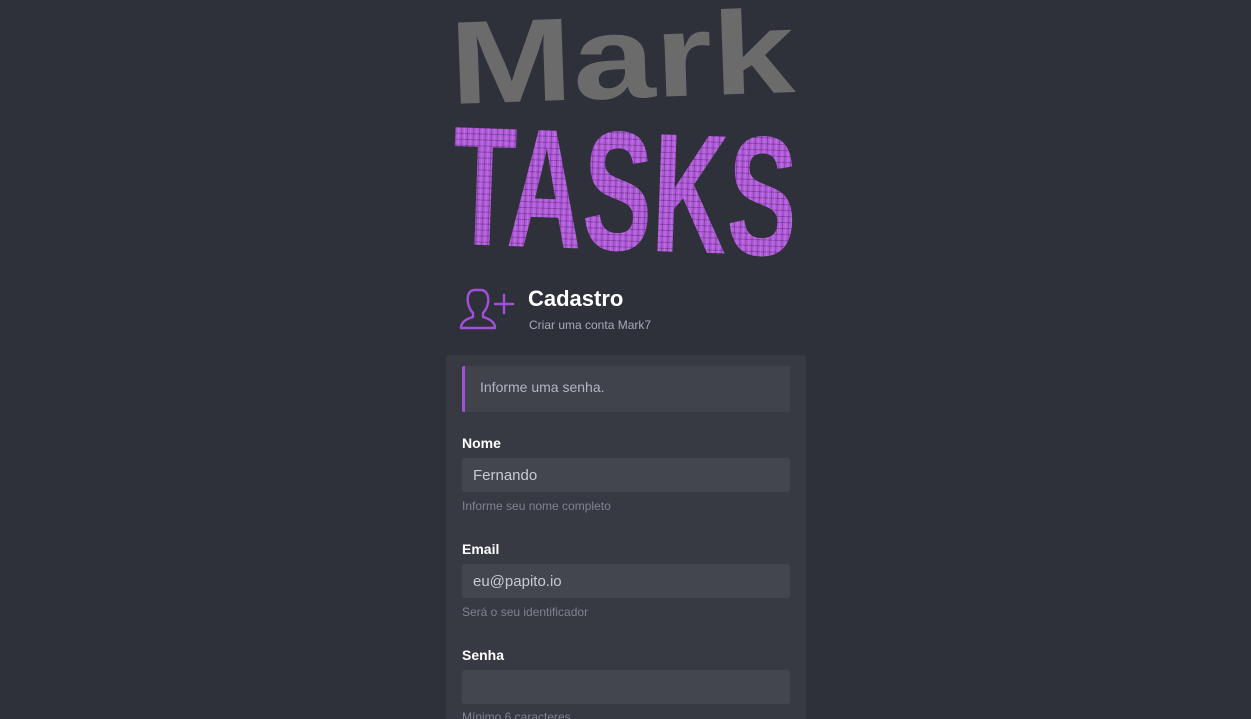 The height and width of the screenshot is (719, 1251). I want to click on marktasks-logo: Mark TASKS, so click(623, 134).